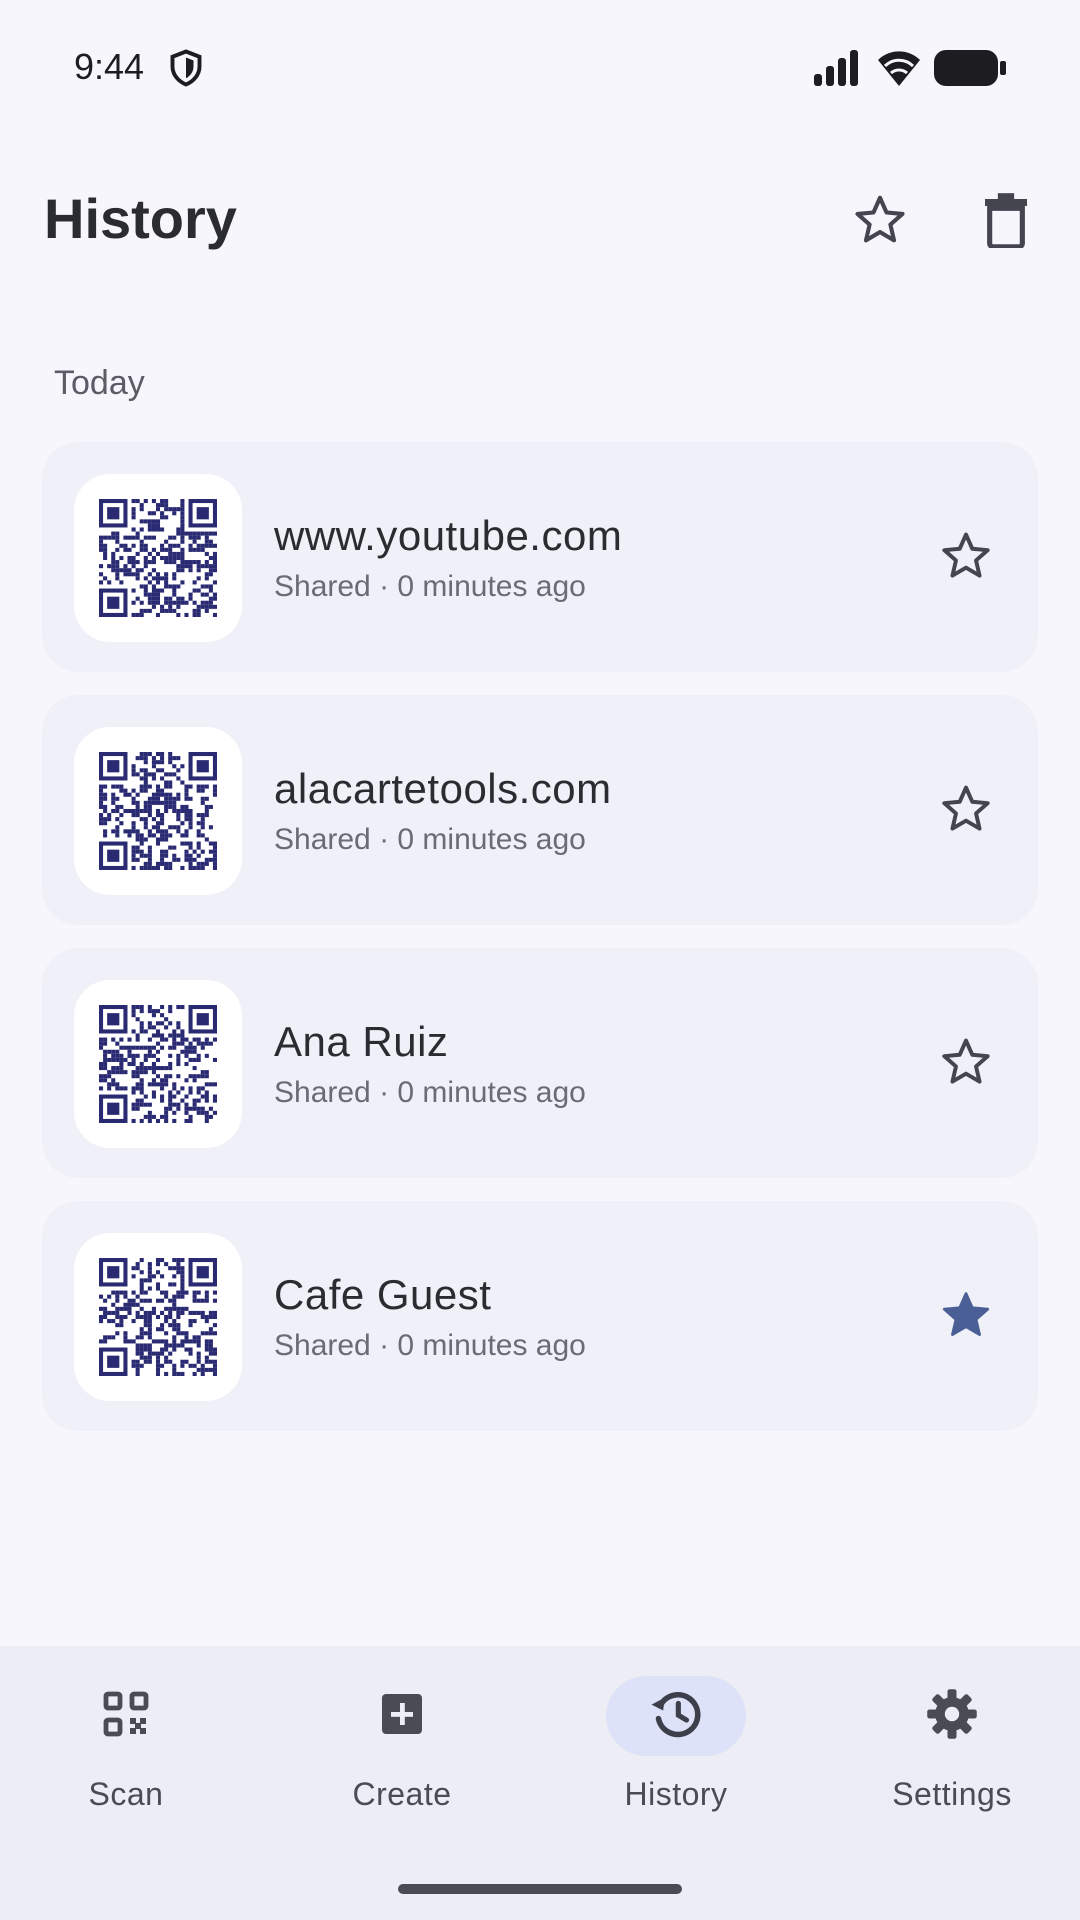 The height and width of the screenshot is (1920, 1080). I want to click on active-indicator, so click(676, 1716).